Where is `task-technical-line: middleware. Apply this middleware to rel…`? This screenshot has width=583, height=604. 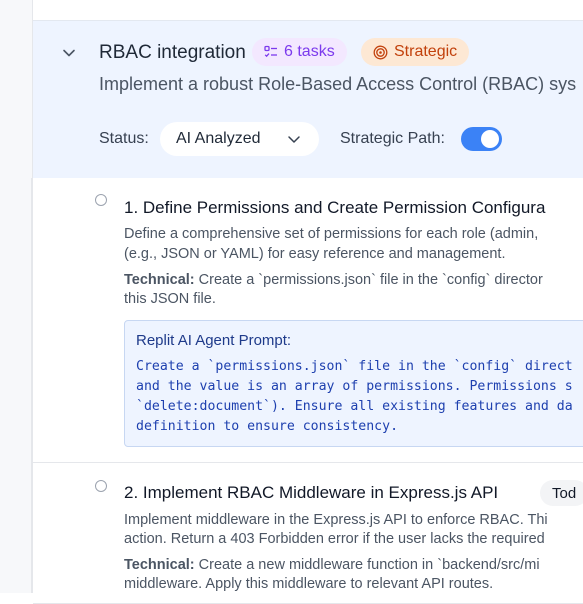
task-technical-line: middleware. Apply this middleware to rel… is located at coordinates (309, 584).